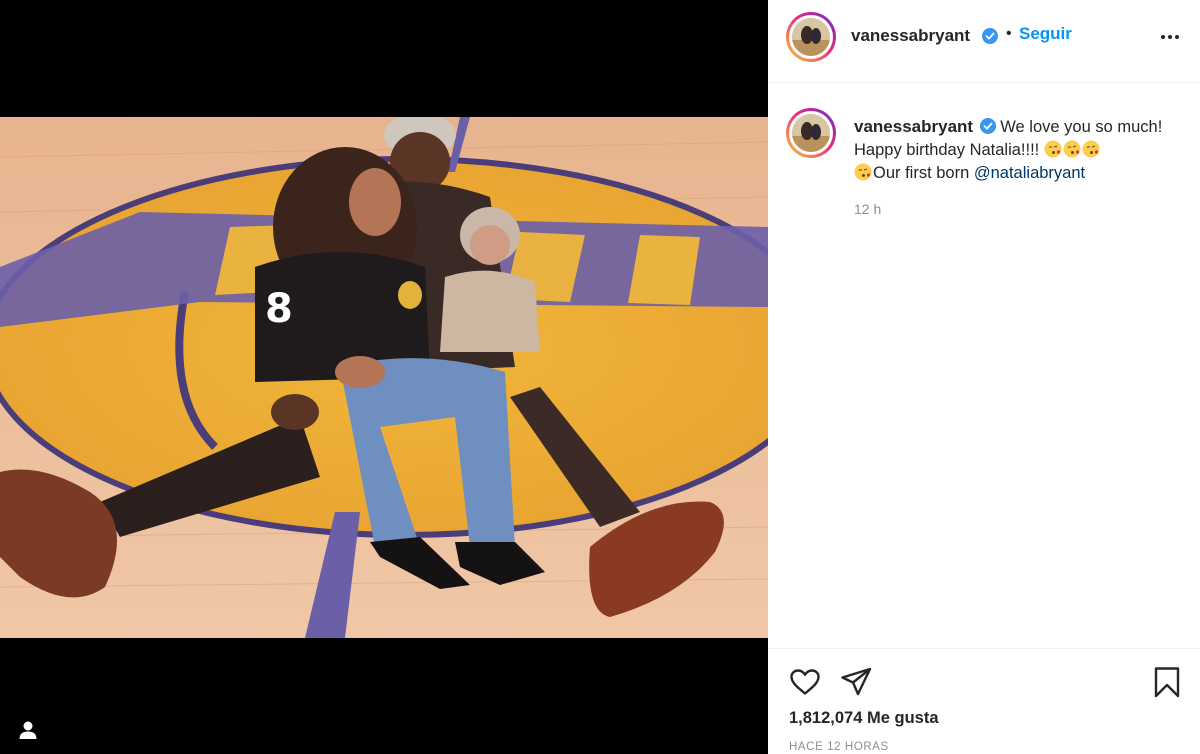 The width and height of the screenshot is (1200, 754). What do you see at coordinates (1170, 36) in the screenshot?
I see `more-options-icon` at bounding box center [1170, 36].